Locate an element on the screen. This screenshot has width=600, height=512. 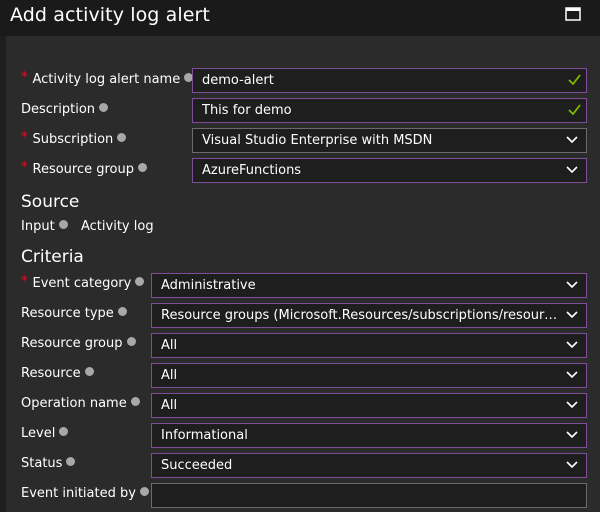
alert-name-label: * Activity log alert name is located at coordinates (107, 78).